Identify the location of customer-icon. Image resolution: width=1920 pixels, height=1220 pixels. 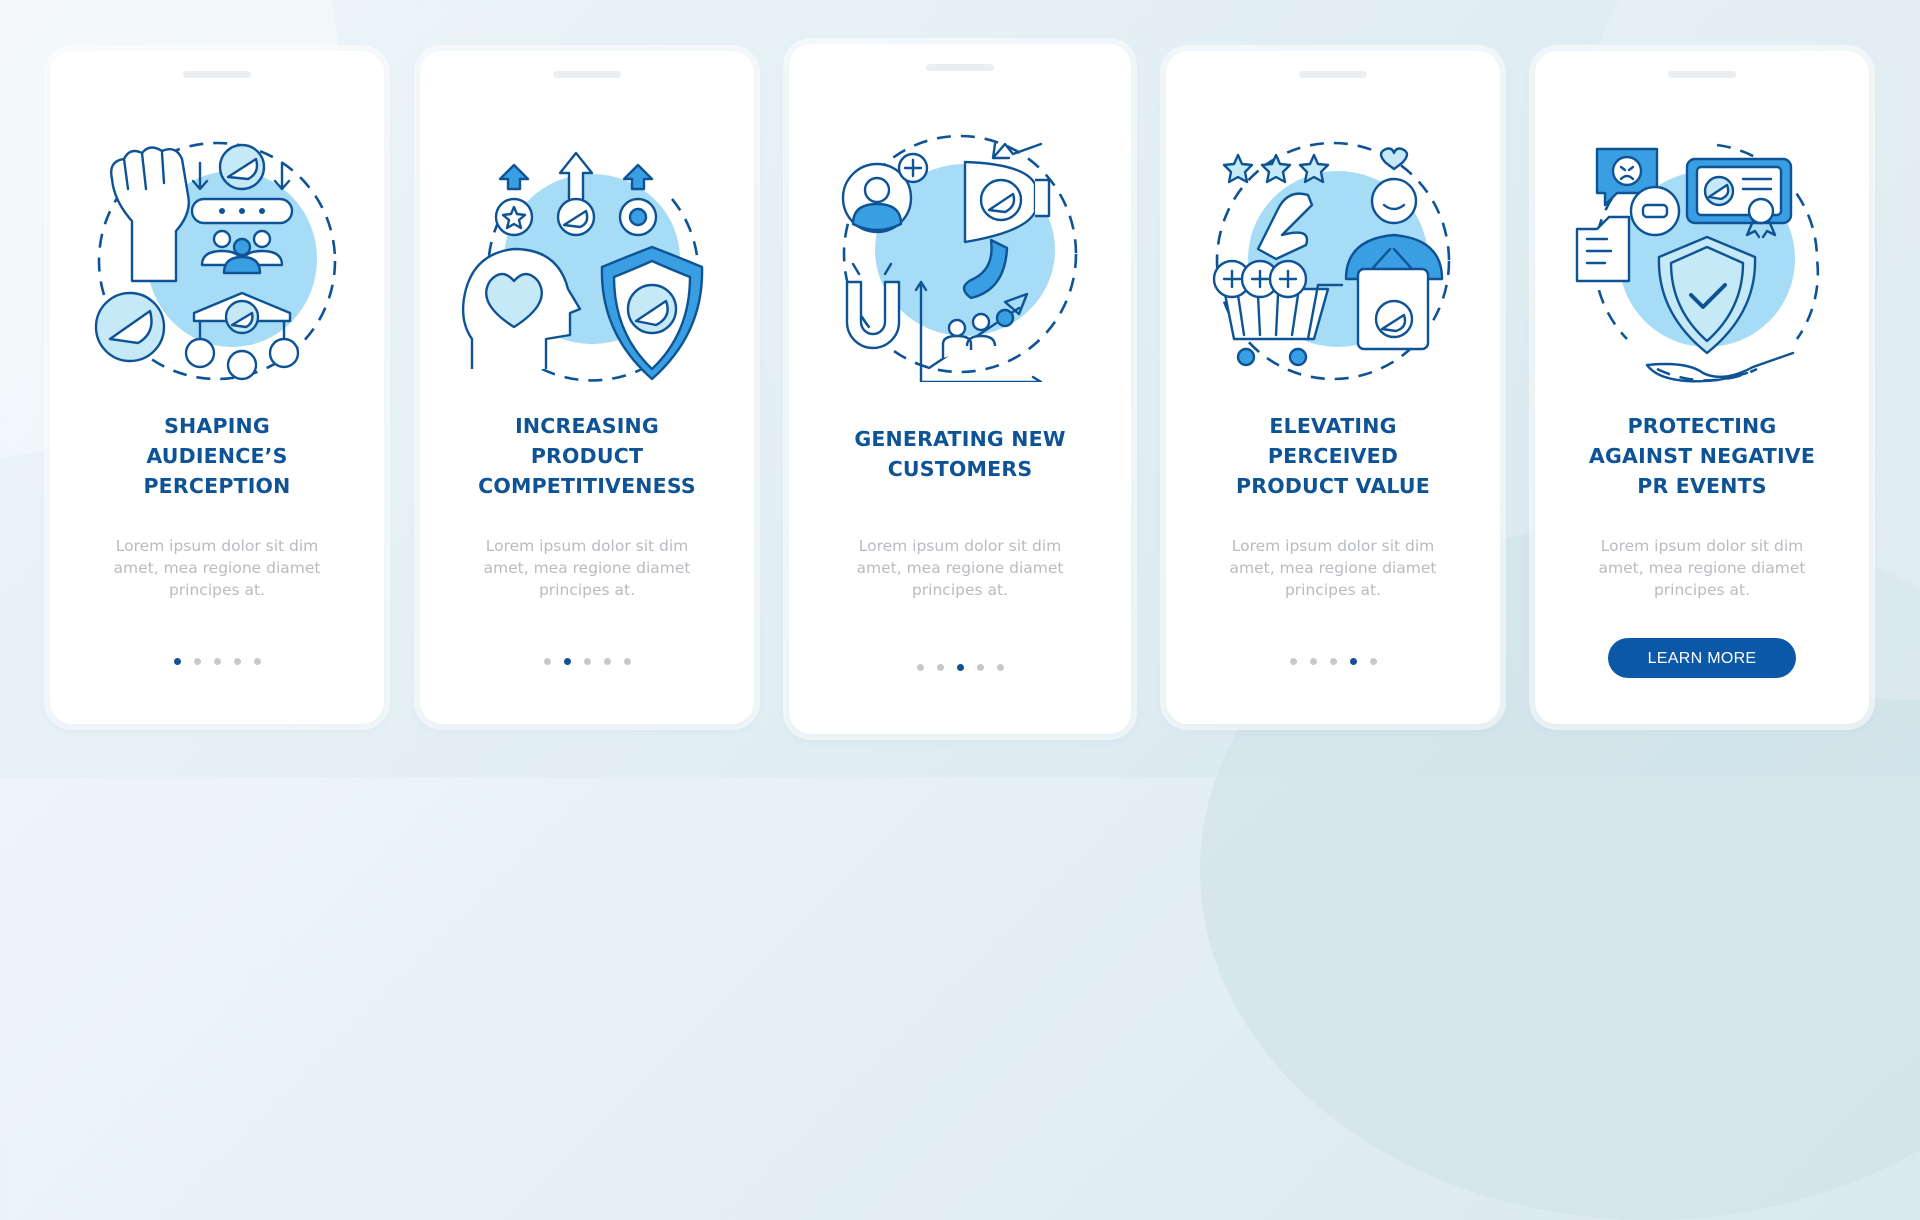
(1394, 201).